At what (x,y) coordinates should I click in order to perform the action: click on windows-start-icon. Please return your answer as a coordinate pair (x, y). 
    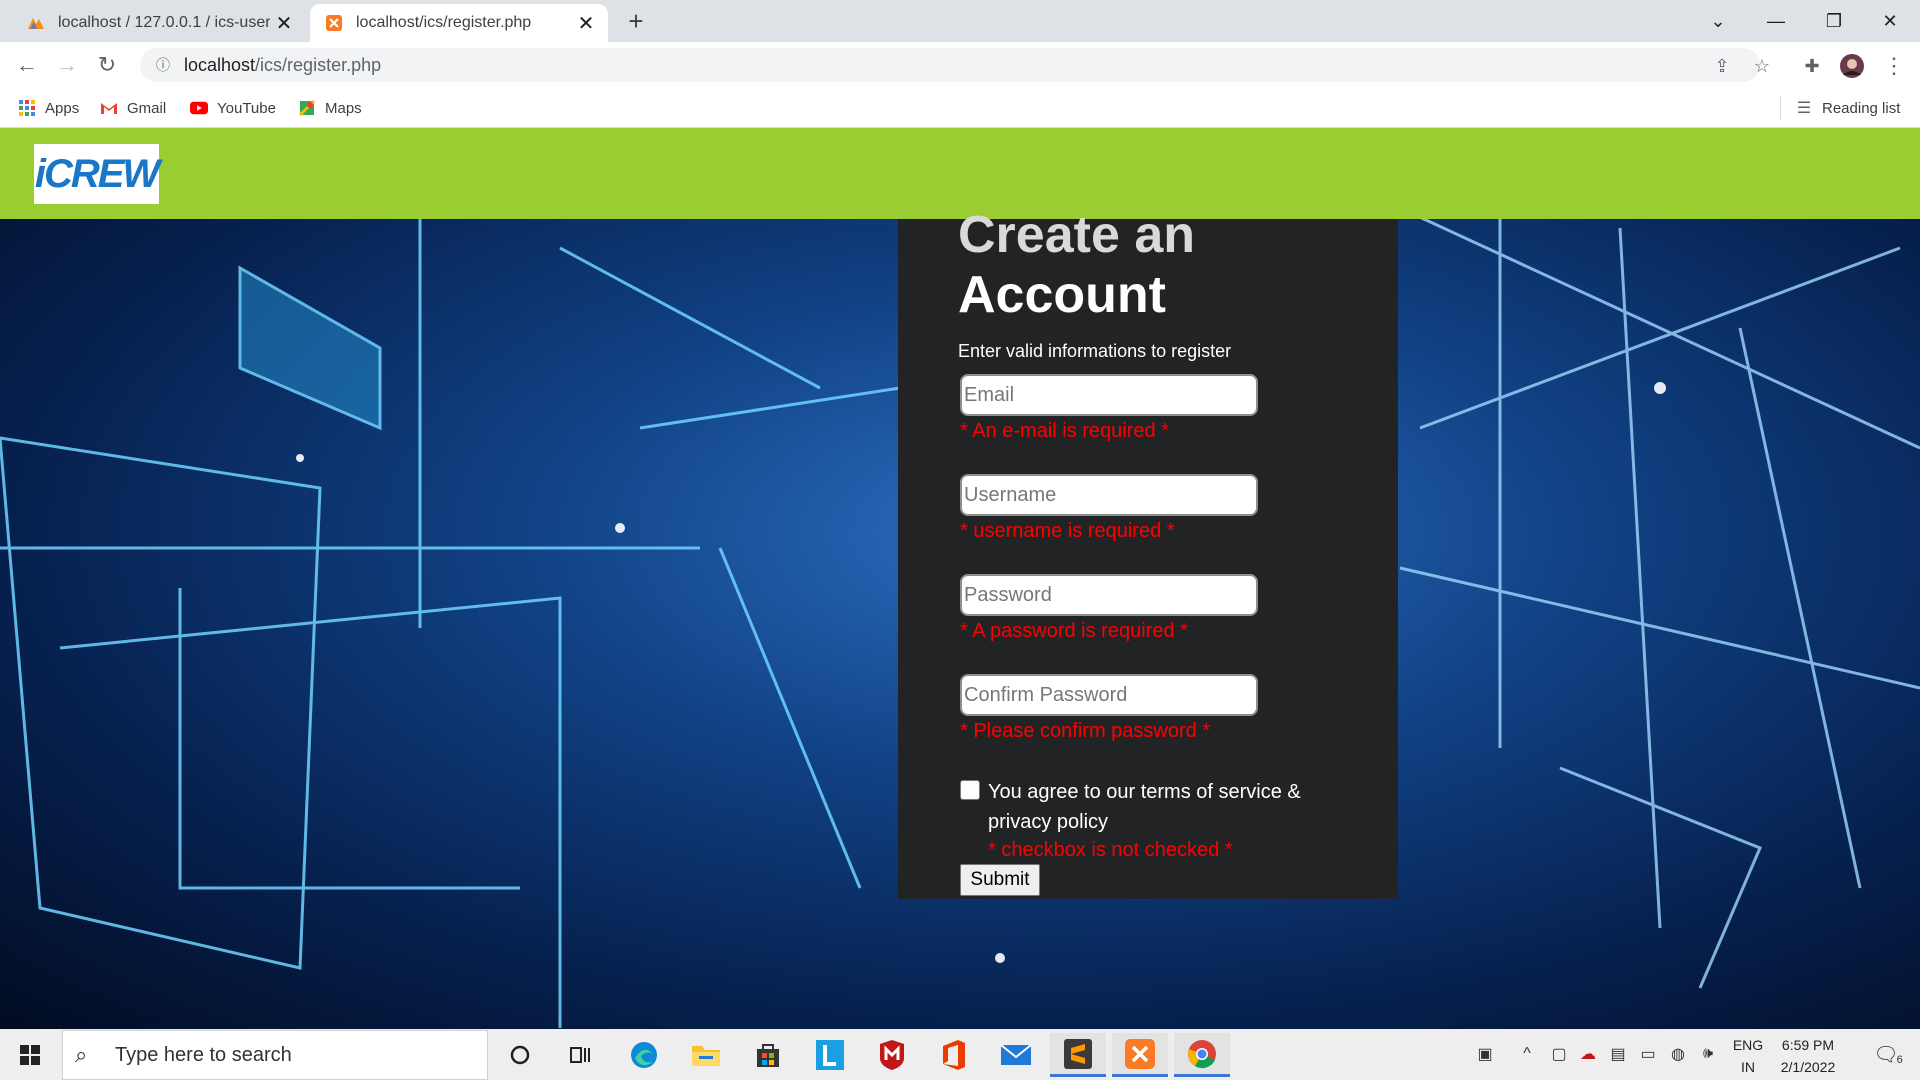
    Looking at the image, I should click on (30, 1055).